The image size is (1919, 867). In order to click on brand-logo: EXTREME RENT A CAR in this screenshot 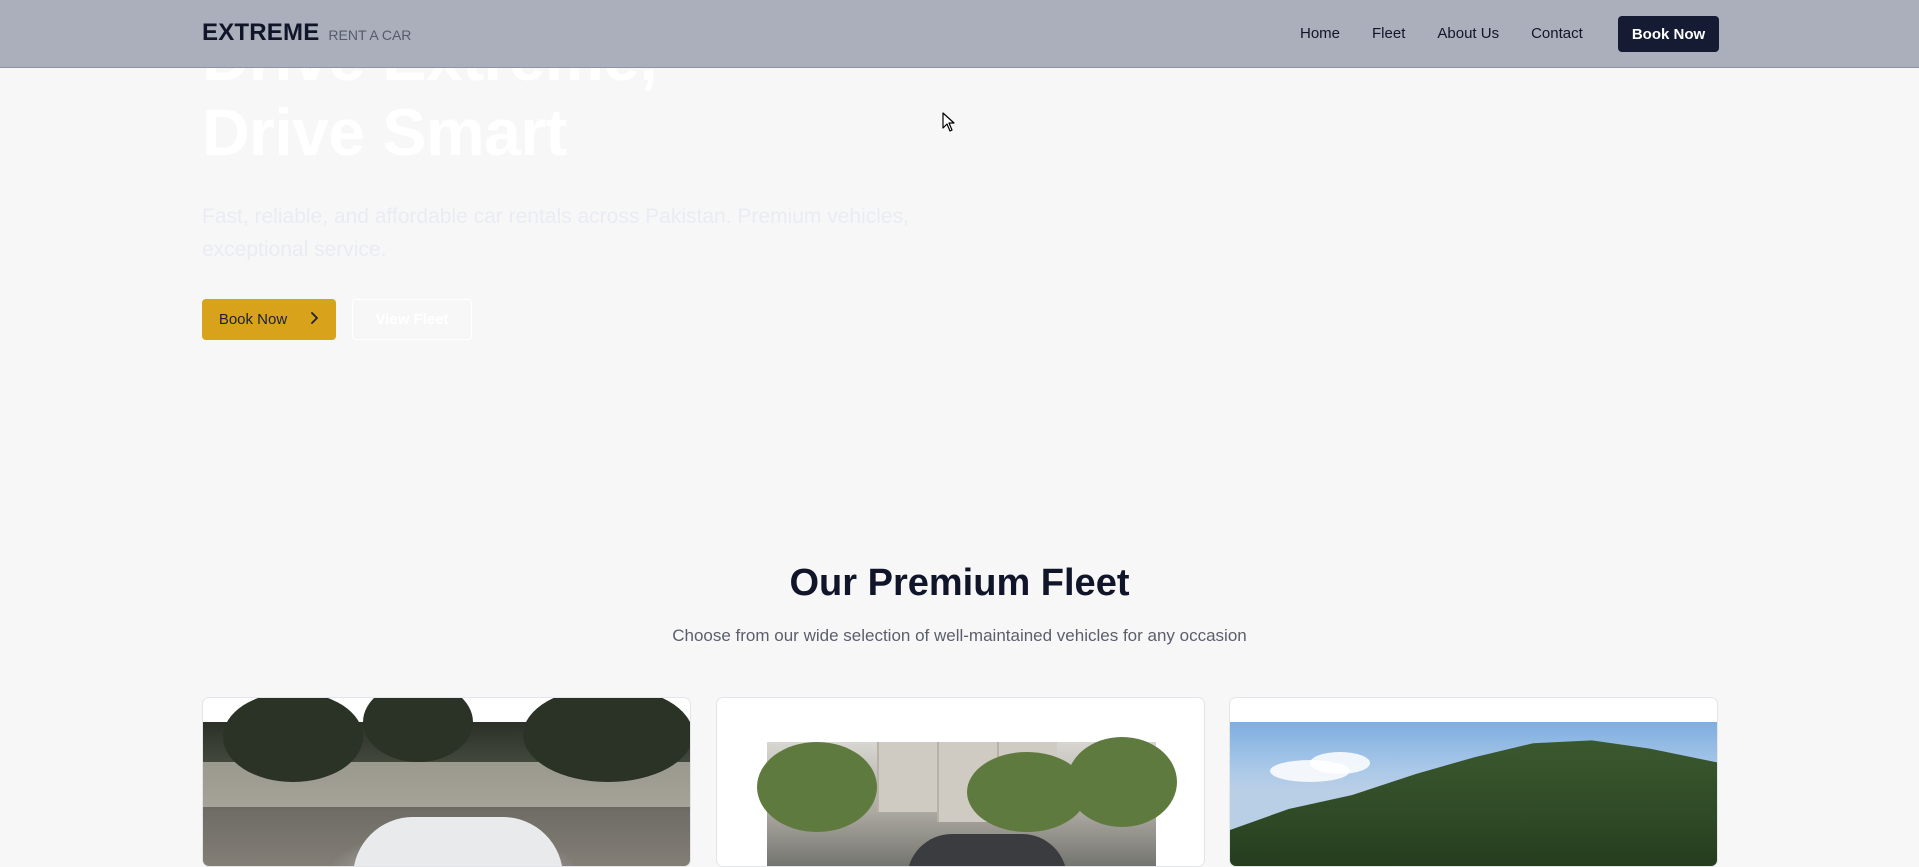, I will do `click(306, 33)`.